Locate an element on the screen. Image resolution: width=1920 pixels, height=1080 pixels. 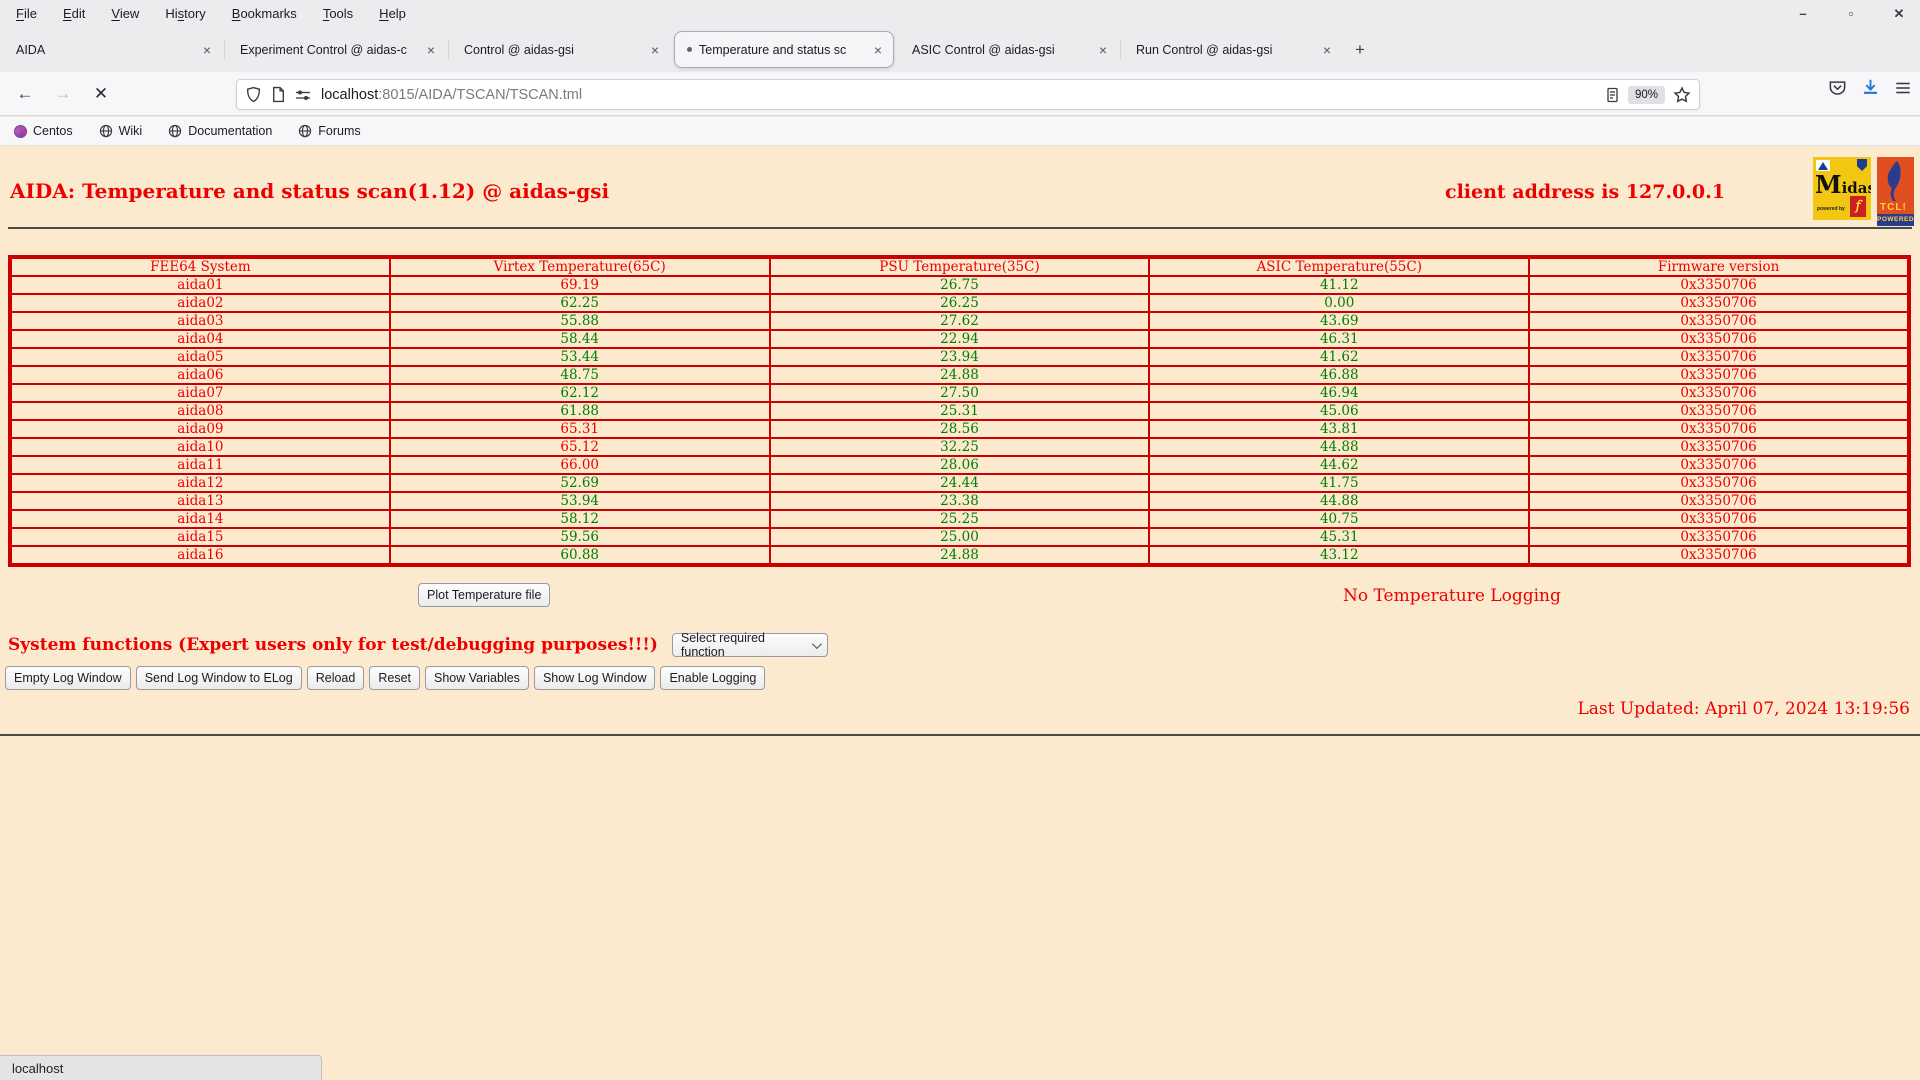
menu-edit: Edit is located at coordinates (74, 13).